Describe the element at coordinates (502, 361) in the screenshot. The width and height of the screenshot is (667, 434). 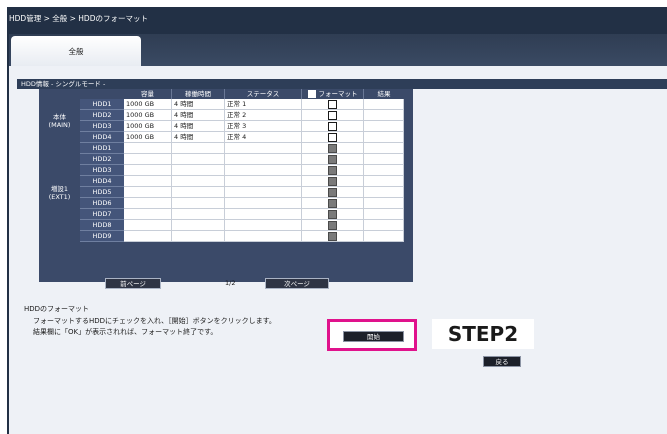
I see `back-button: 戻る` at that location.